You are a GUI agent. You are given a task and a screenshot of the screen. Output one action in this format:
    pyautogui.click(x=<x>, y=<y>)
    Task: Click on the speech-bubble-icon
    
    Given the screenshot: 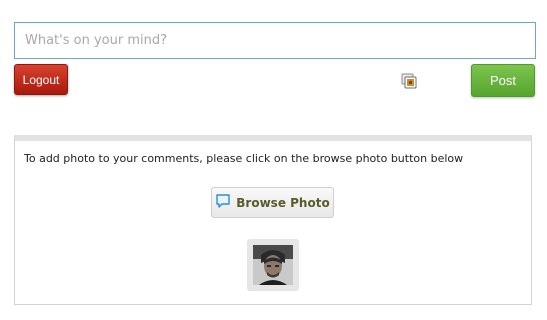 What is the action you would take?
    pyautogui.click(x=223, y=203)
    